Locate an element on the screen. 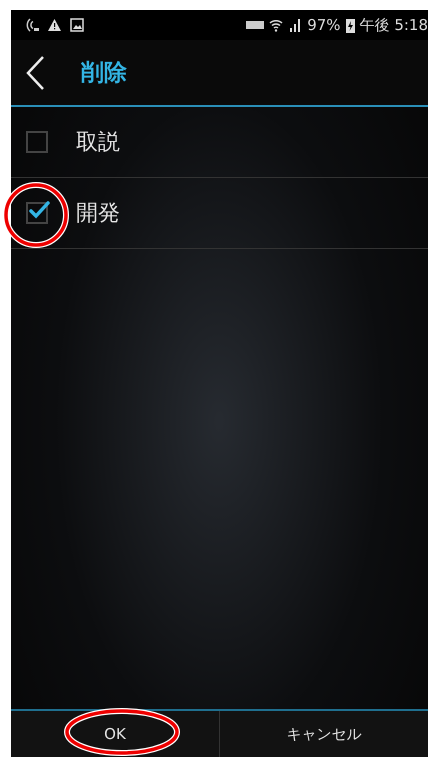 This screenshot has width=428, height=757. item-label: 取説 is located at coordinates (98, 143).